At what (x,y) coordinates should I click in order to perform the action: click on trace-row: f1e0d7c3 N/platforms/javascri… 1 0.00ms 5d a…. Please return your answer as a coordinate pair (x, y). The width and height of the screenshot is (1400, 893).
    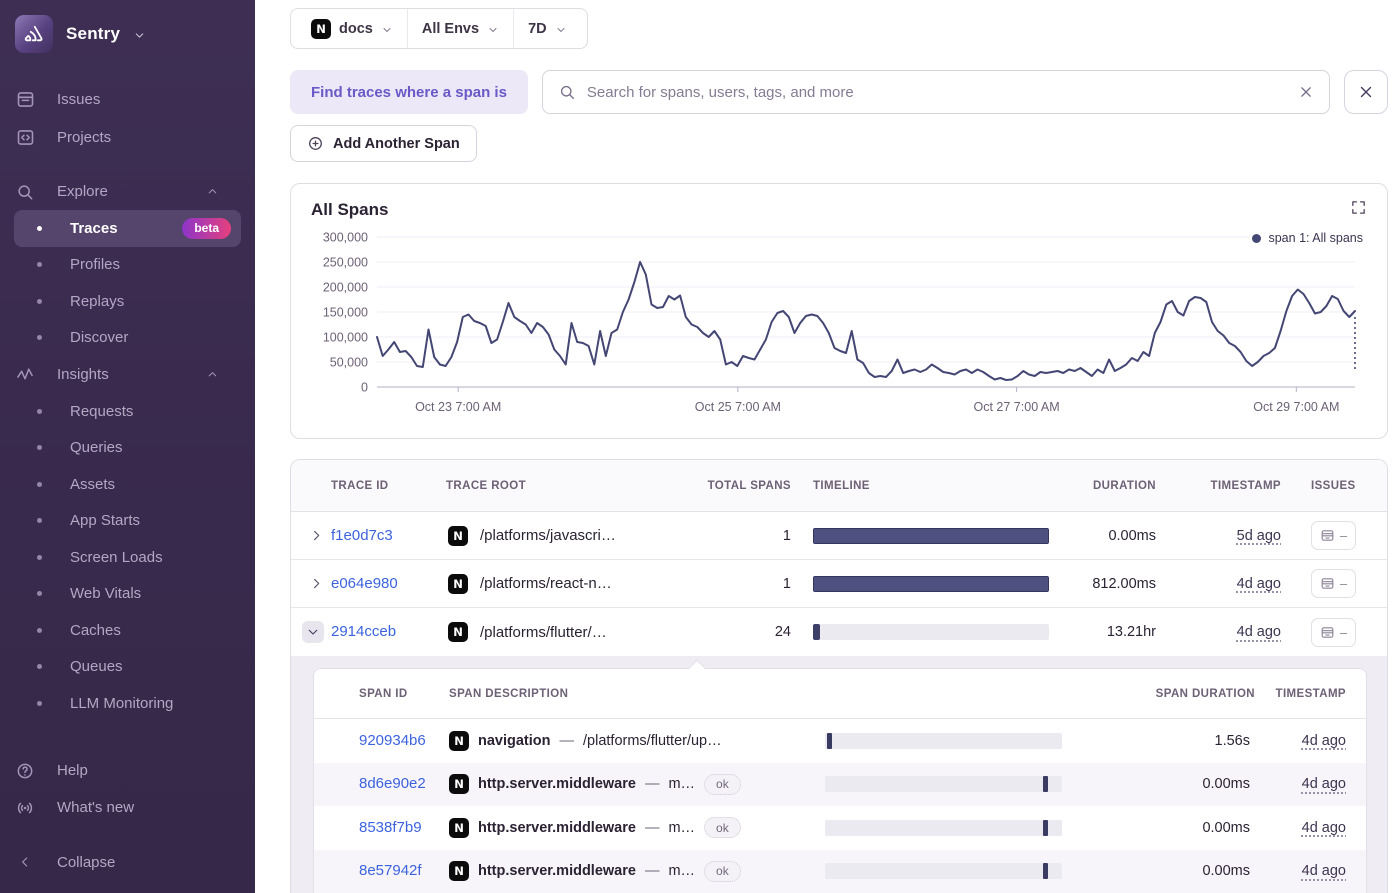
    Looking at the image, I should click on (839, 536).